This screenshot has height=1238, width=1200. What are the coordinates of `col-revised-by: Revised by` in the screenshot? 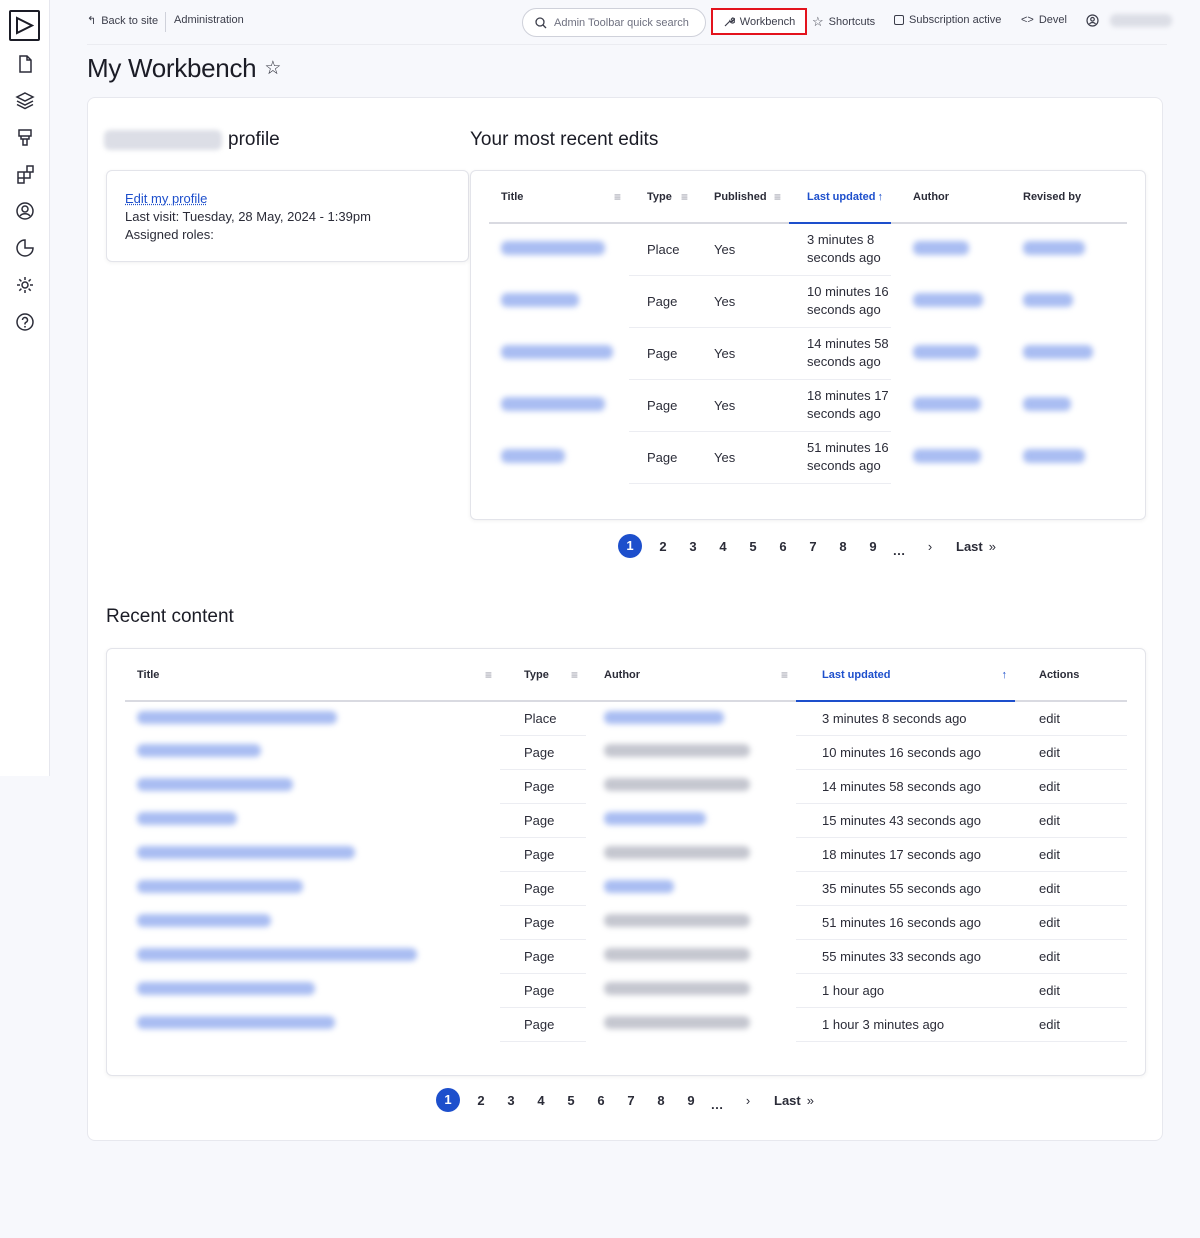 It's located at (1064, 197).